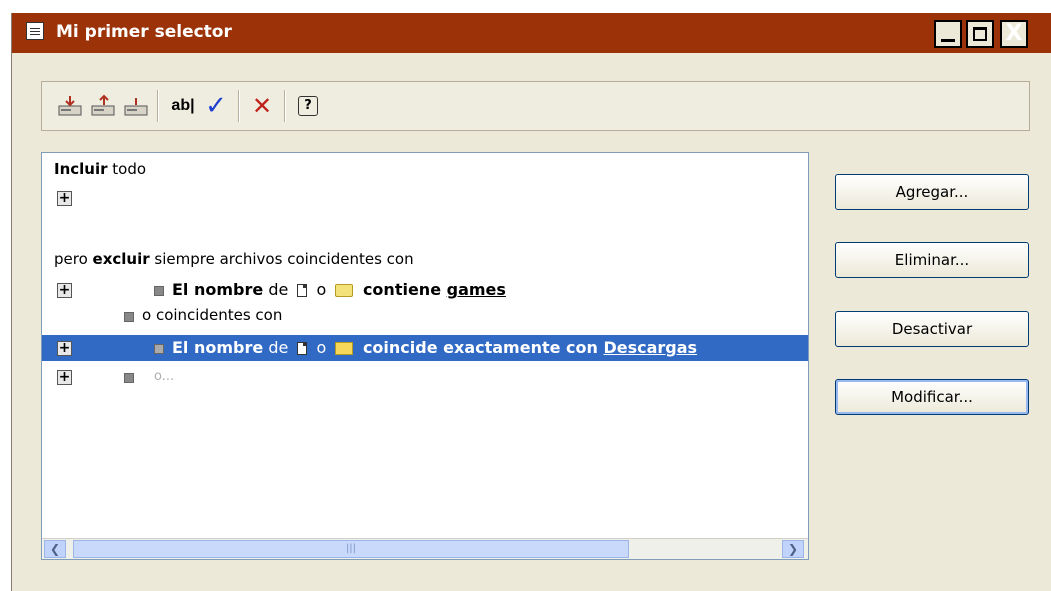 Image resolution: width=1051 pixels, height=591 pixels. I want to click on or-text: o coincidentes con, so click(212, 315).